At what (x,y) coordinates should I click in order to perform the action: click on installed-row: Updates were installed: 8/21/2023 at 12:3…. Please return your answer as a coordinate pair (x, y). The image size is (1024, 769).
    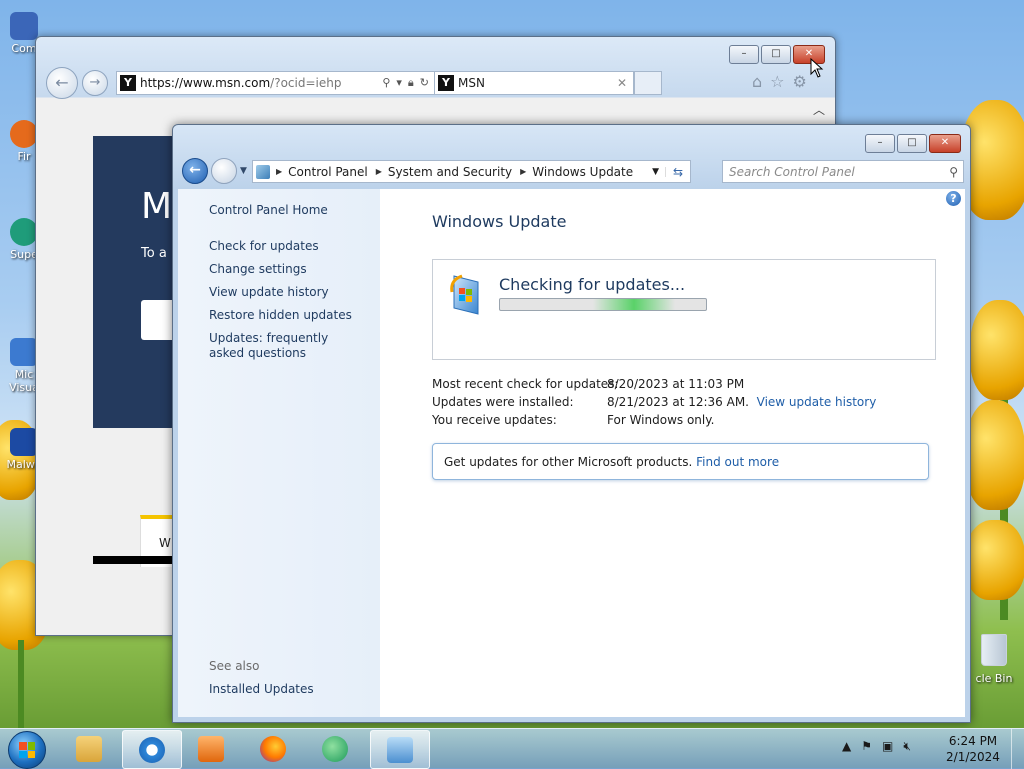
    Looking at the image, I should click on (654, 402).